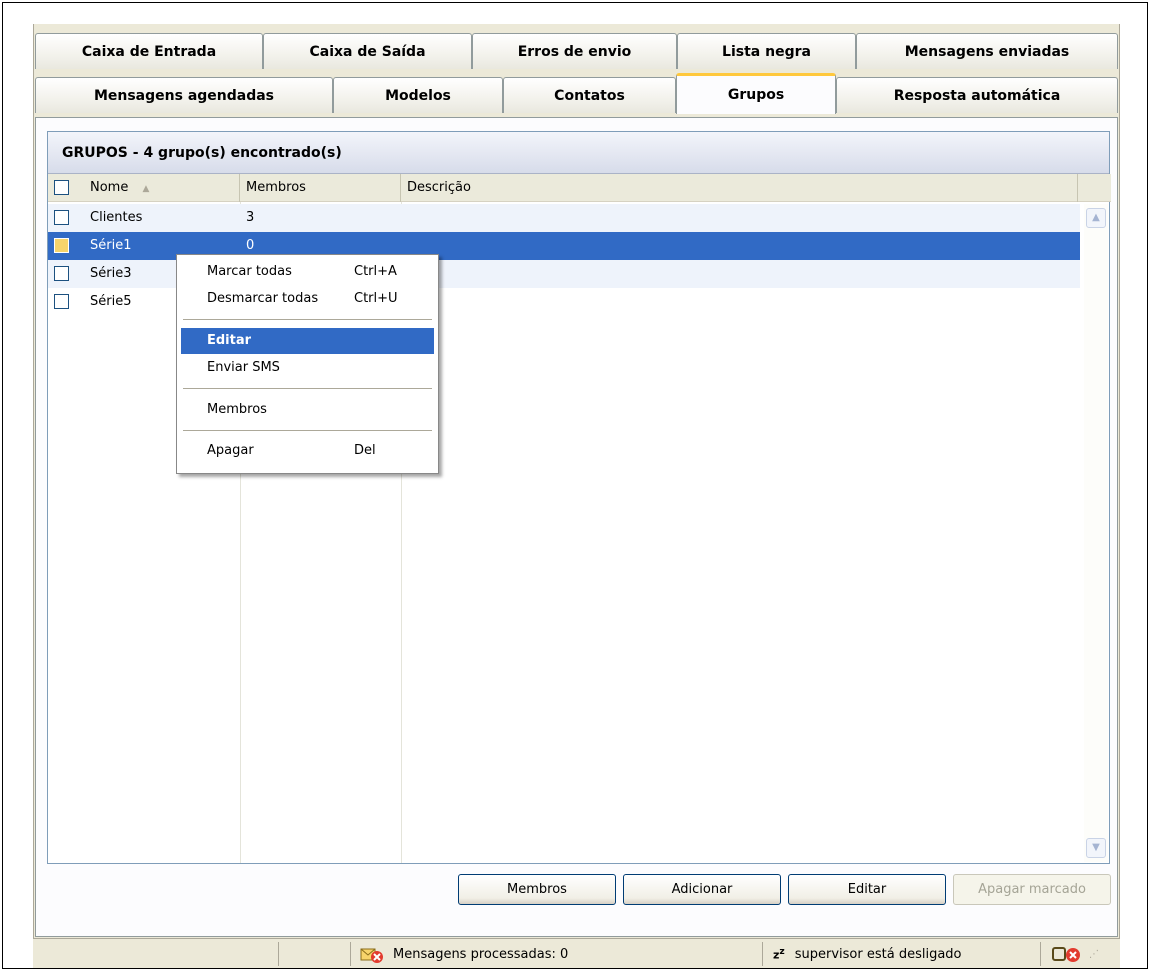  What do you see at coordinates (250, 217) in the screenshot?
I see `cell-members: 3` at bounding box center [250, 217].